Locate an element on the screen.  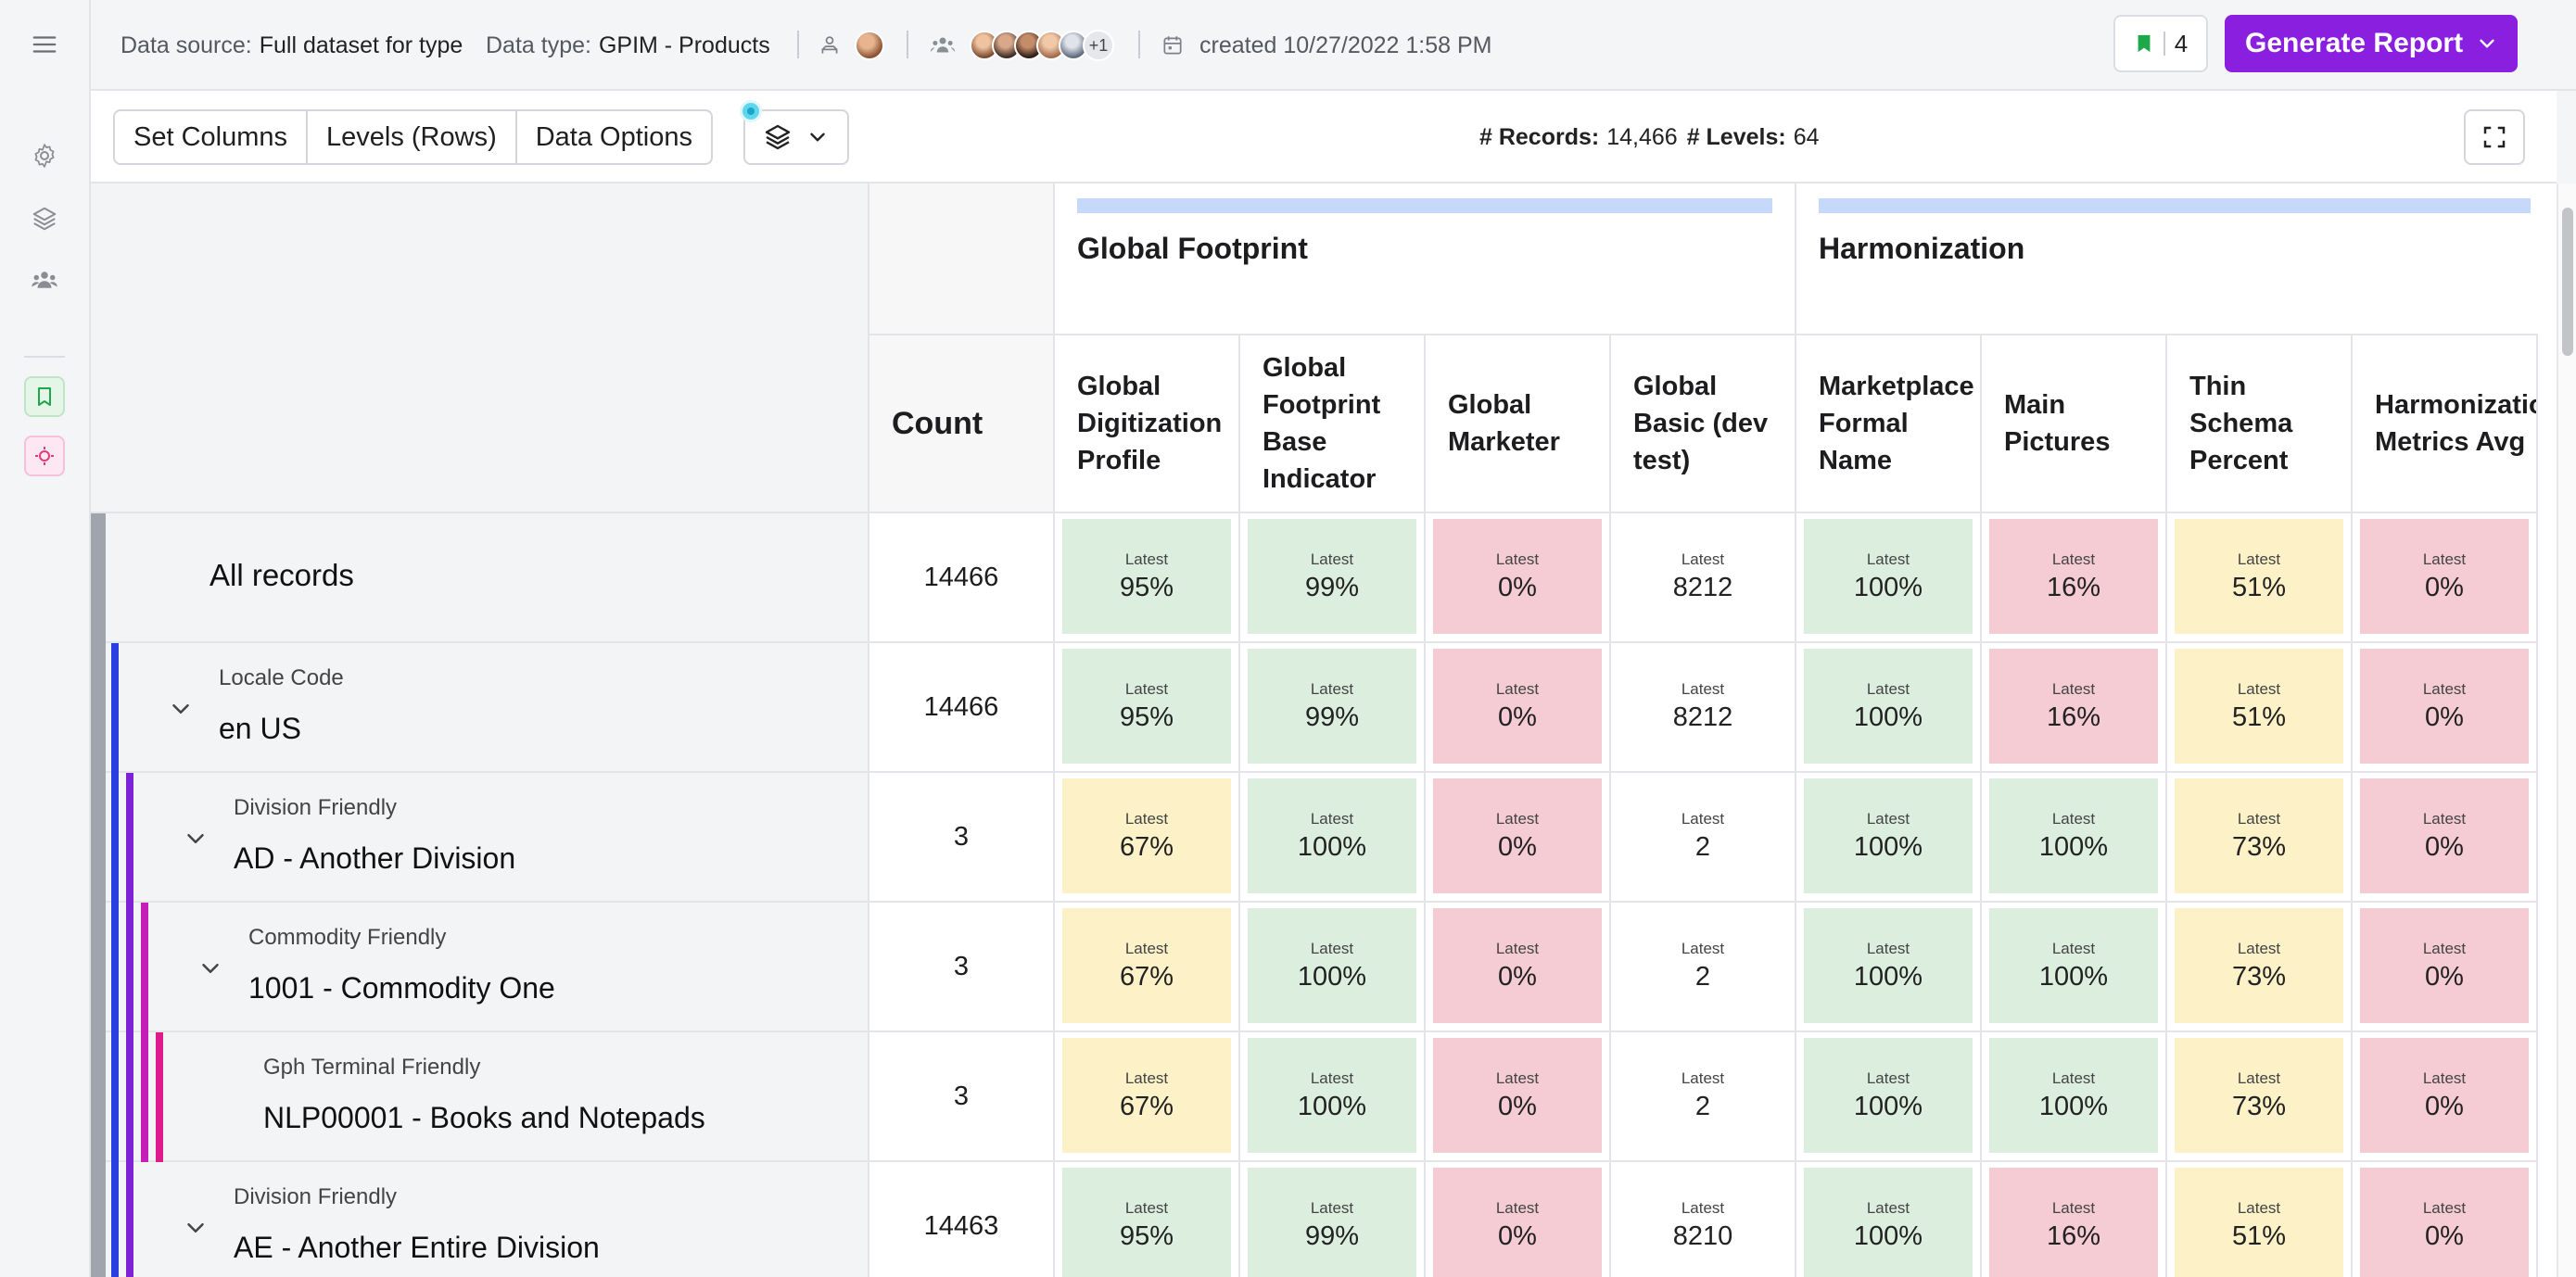
column-header: Global Footprint Base Indicator is located at coordinates (1333, 423).